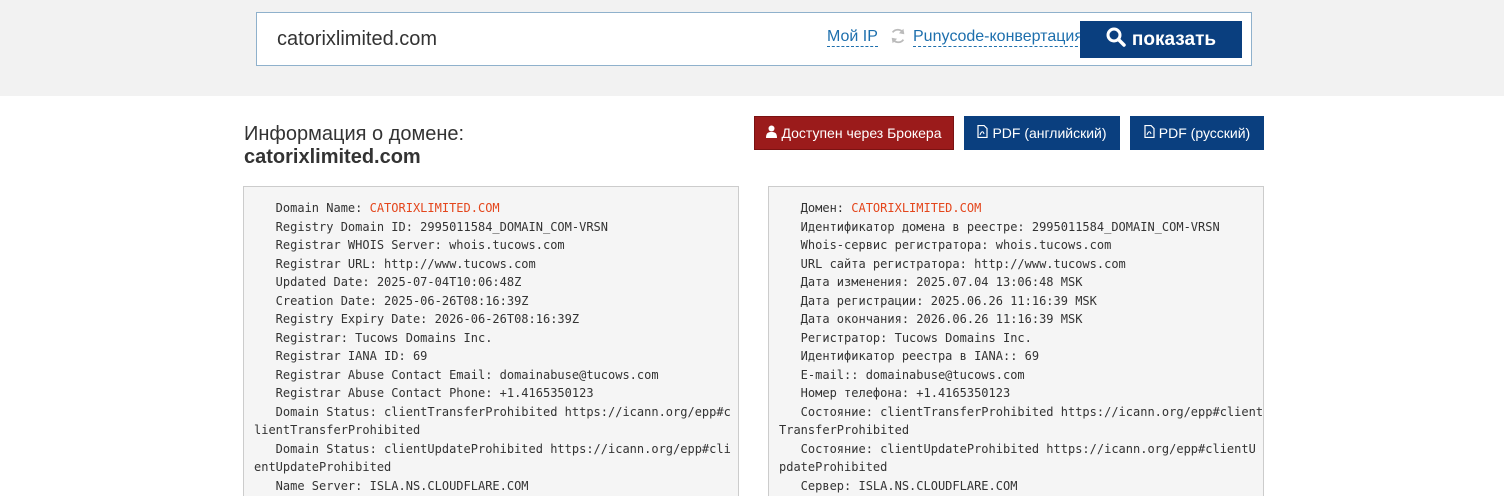 This screenshot has height=496, width=1504. I want to click on broker-button-label: Доступен через Брокера, so click(861, 133).